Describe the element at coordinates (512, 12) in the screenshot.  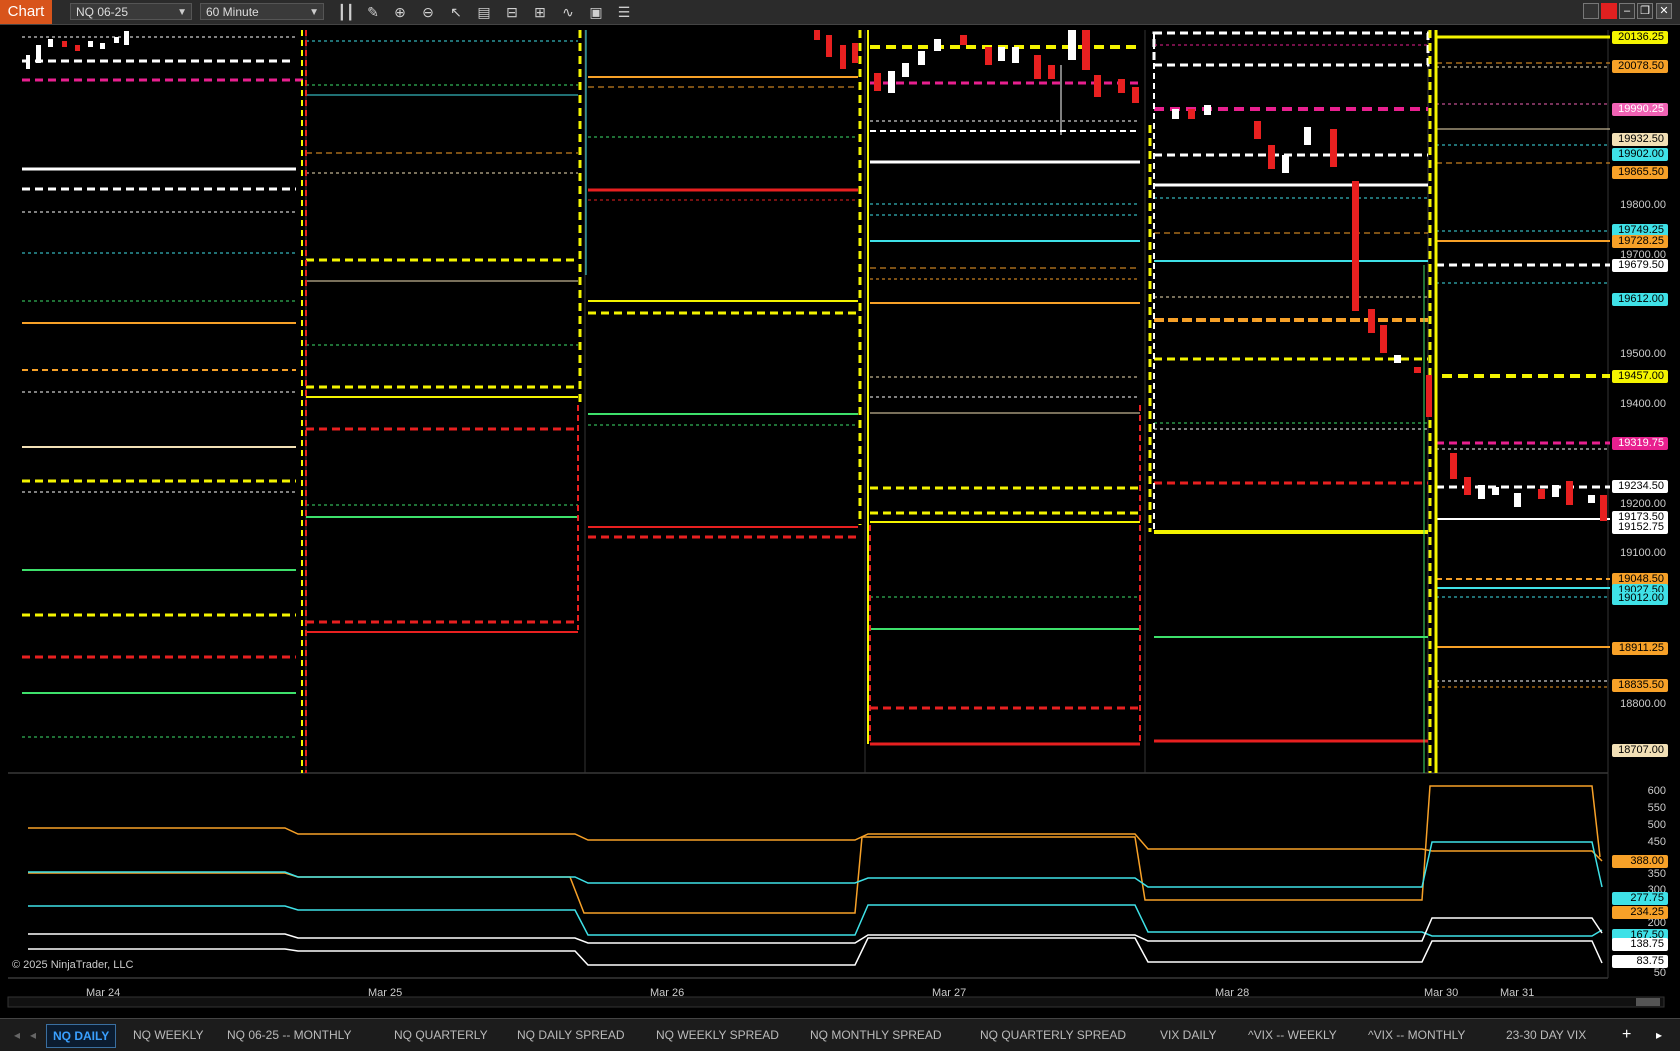
I see `templates-icon: ⊟` at that location.